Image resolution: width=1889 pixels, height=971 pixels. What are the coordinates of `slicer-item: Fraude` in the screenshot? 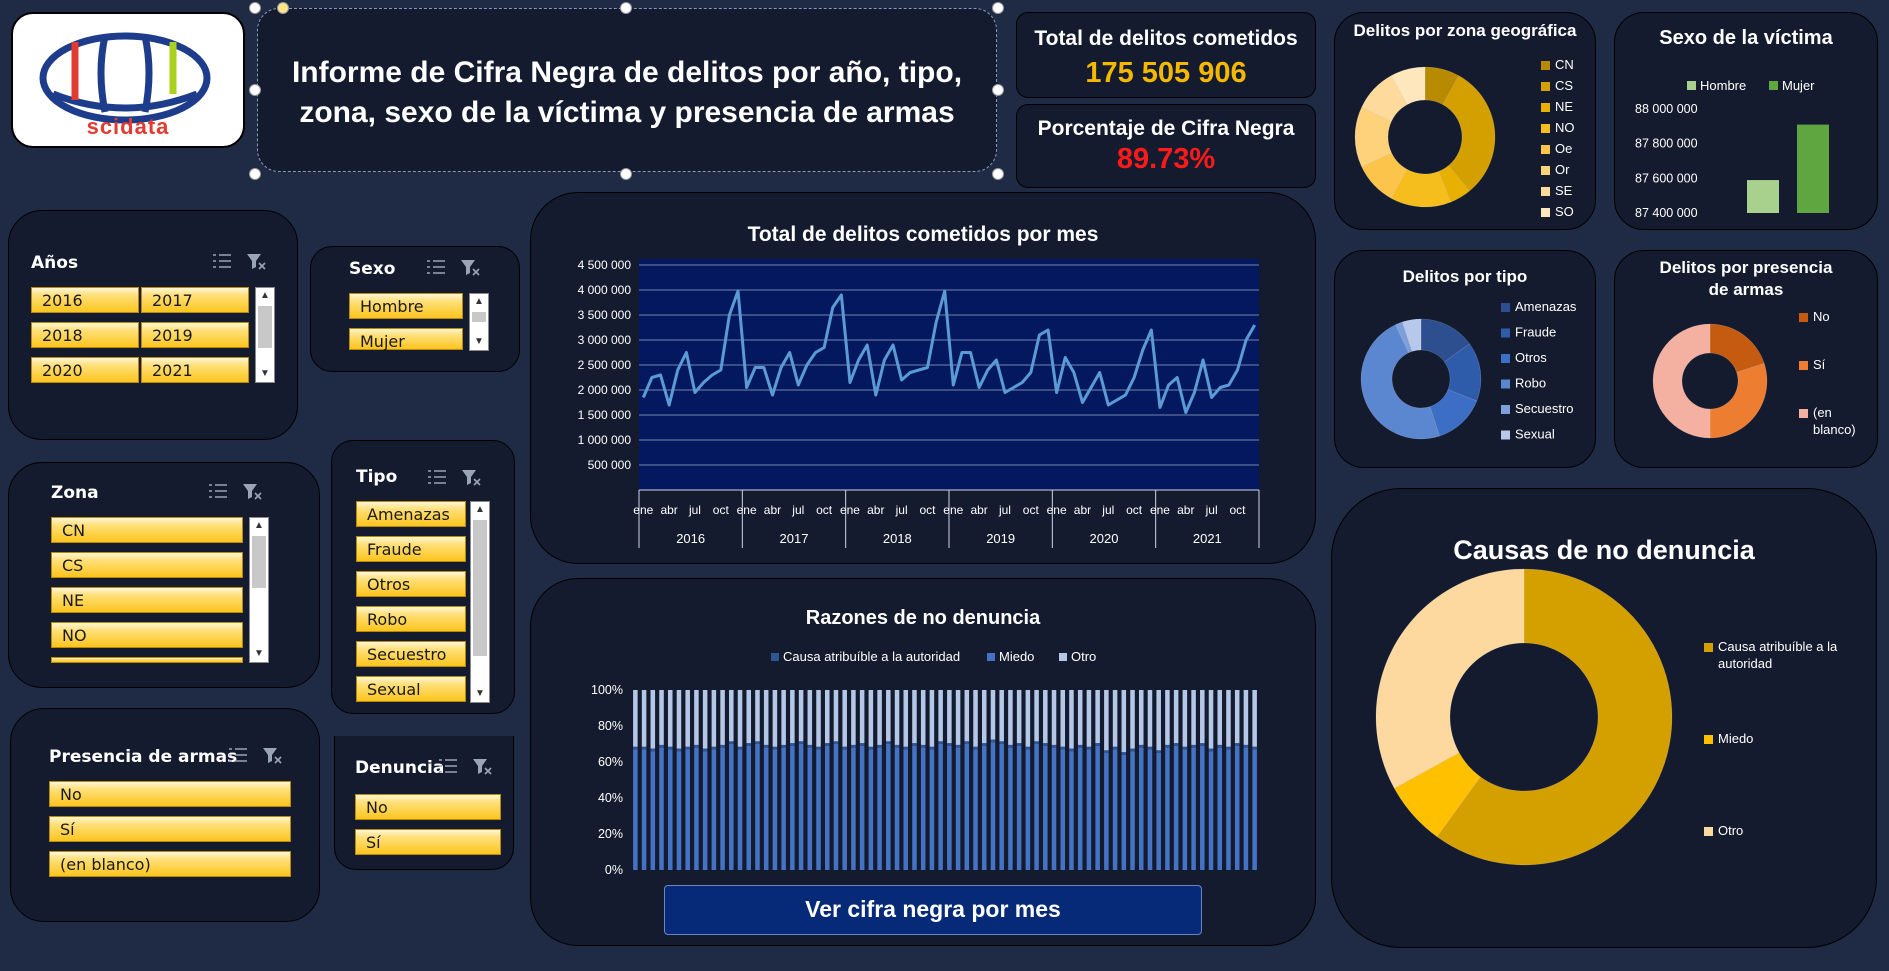 It's located at (411, 549).